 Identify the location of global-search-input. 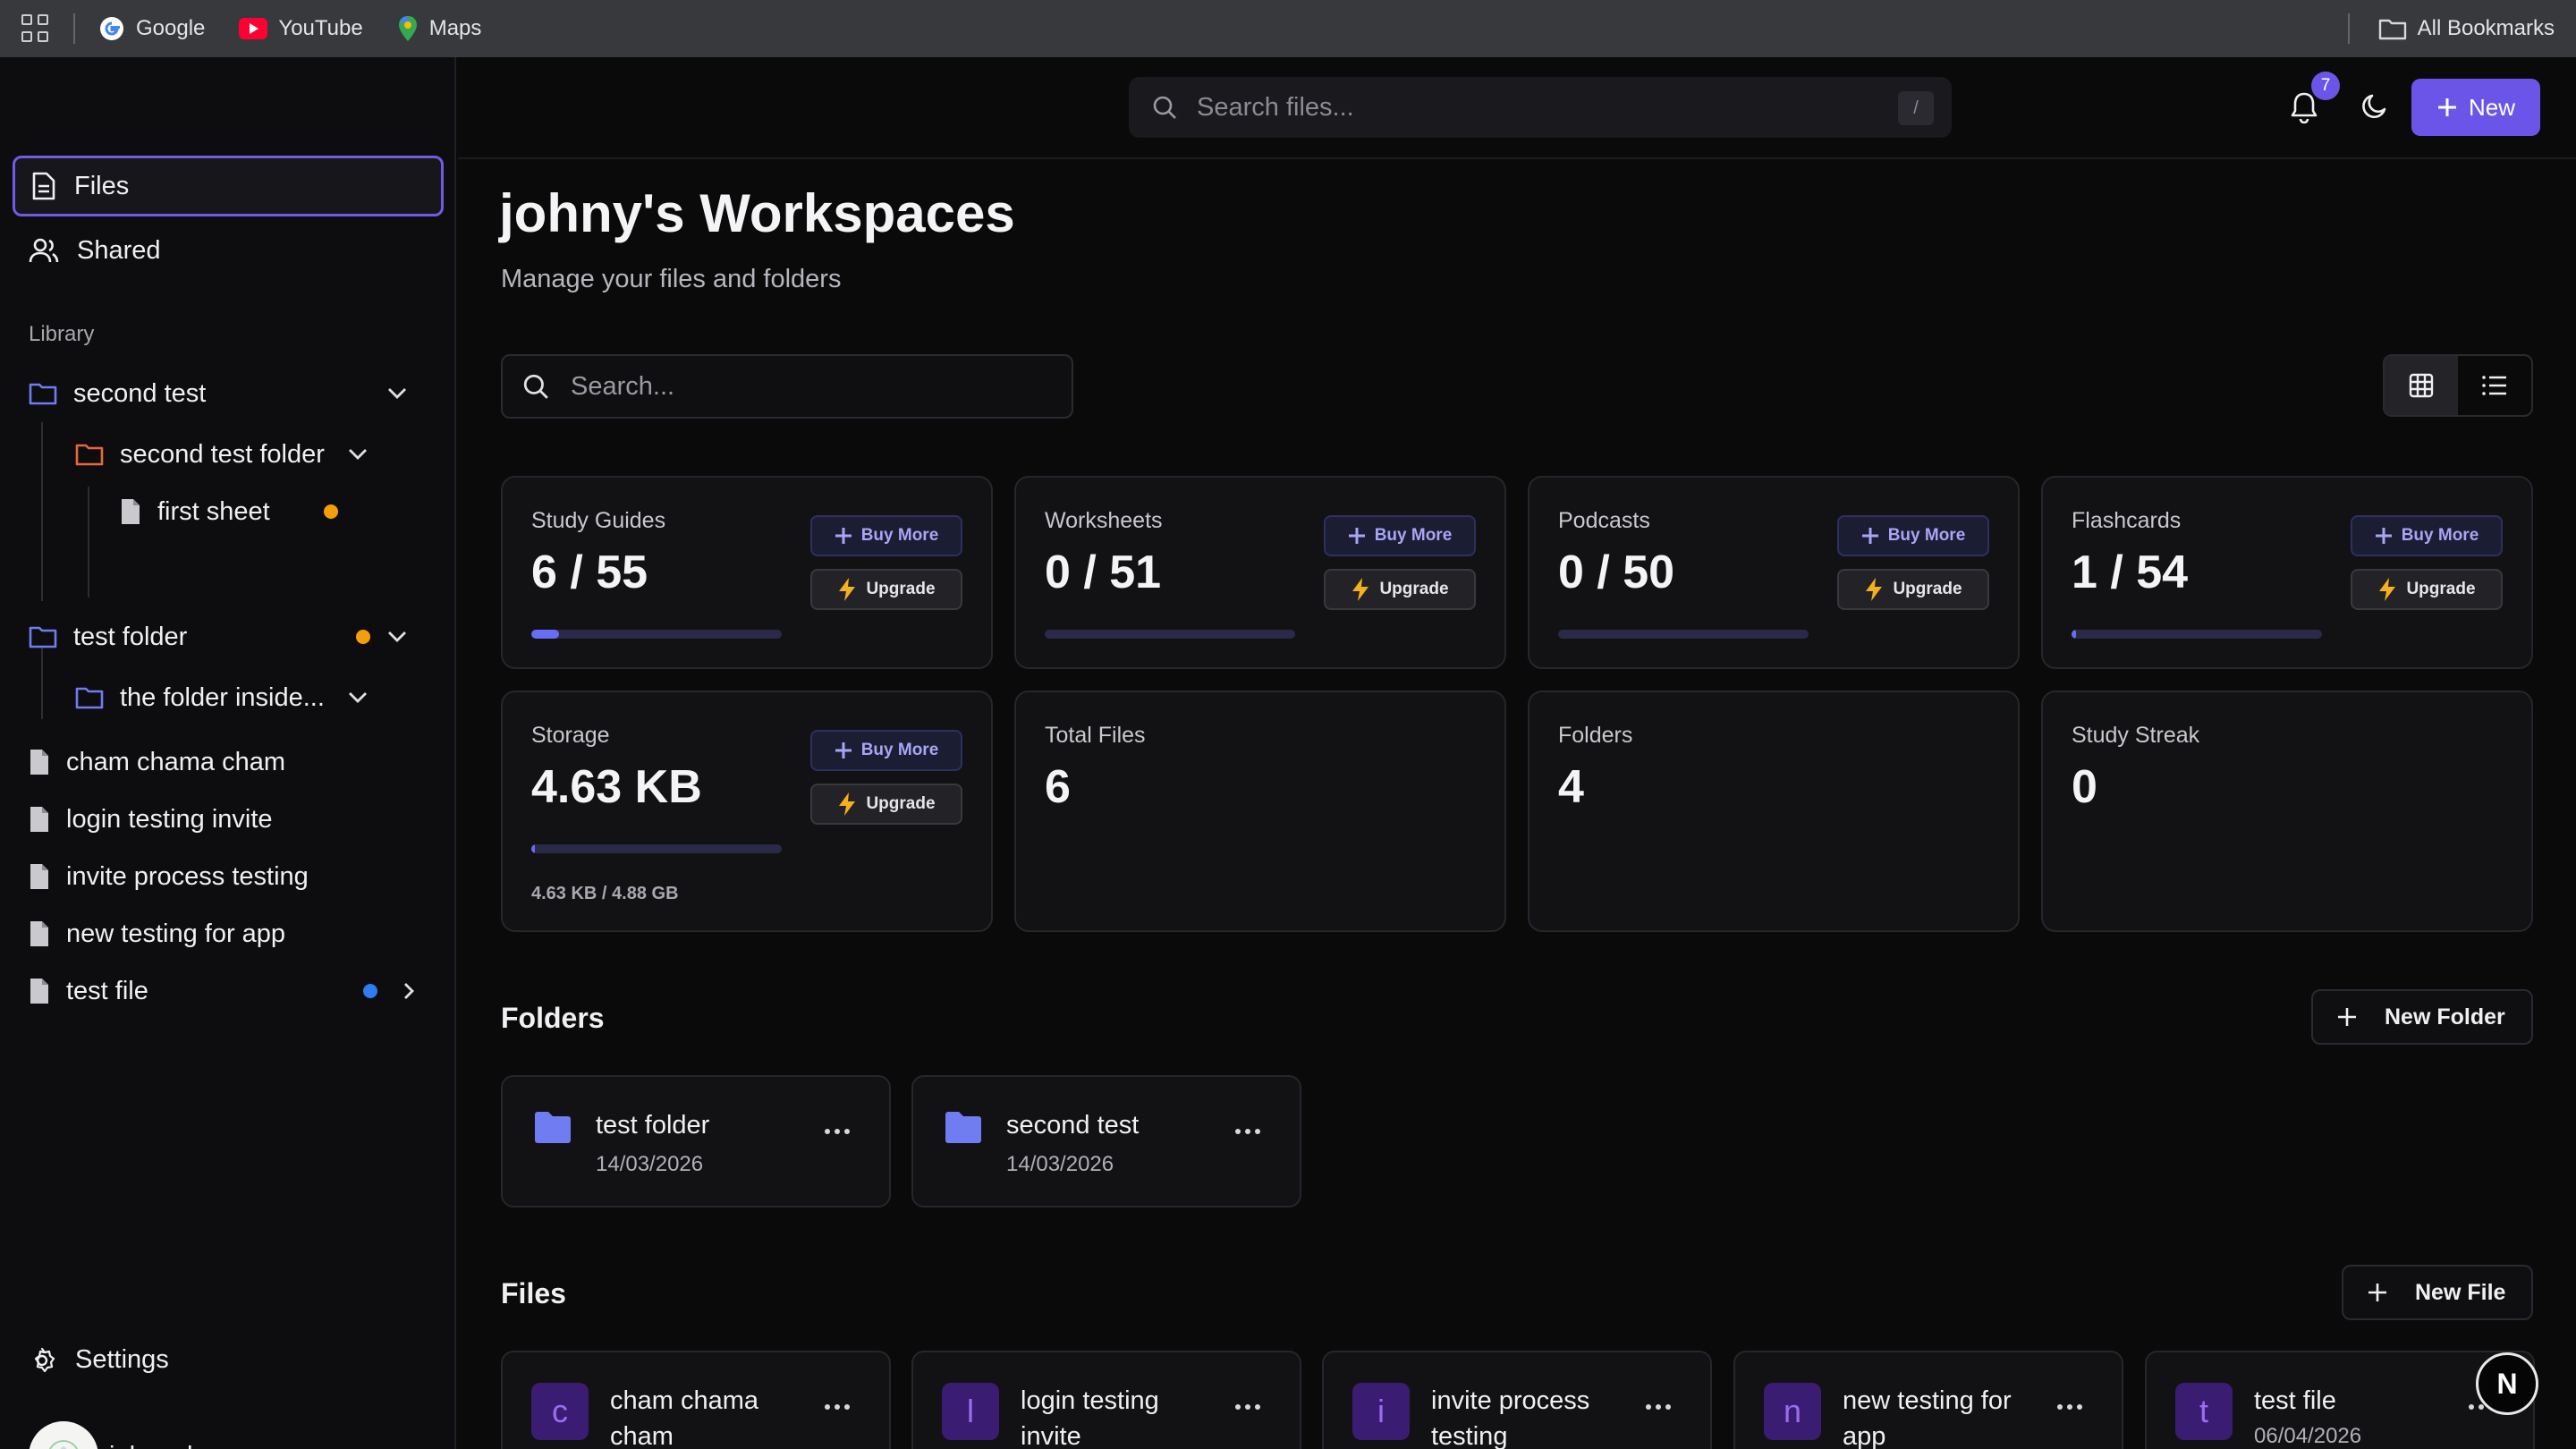
(1519, 107).